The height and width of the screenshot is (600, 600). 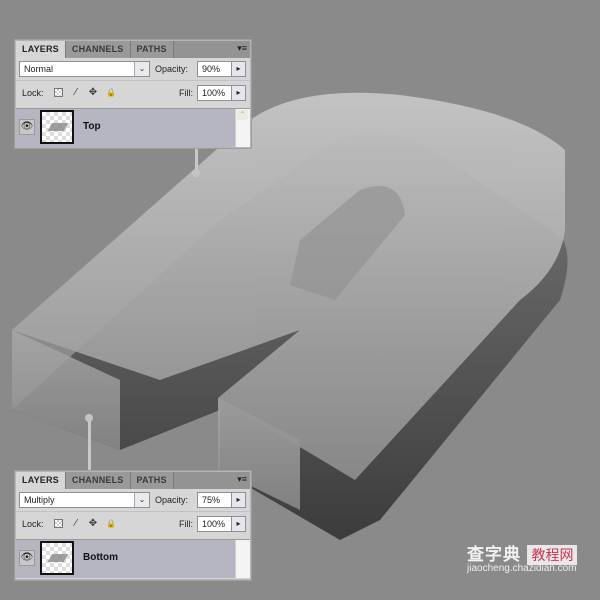 What do you see at coordinates (196, 173) in the screenshot?
I see `top-callout-dot` at bounding box center [196, 173].